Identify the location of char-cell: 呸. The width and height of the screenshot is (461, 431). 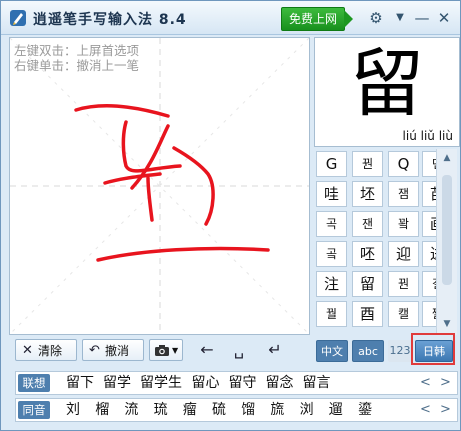
(367, 254).